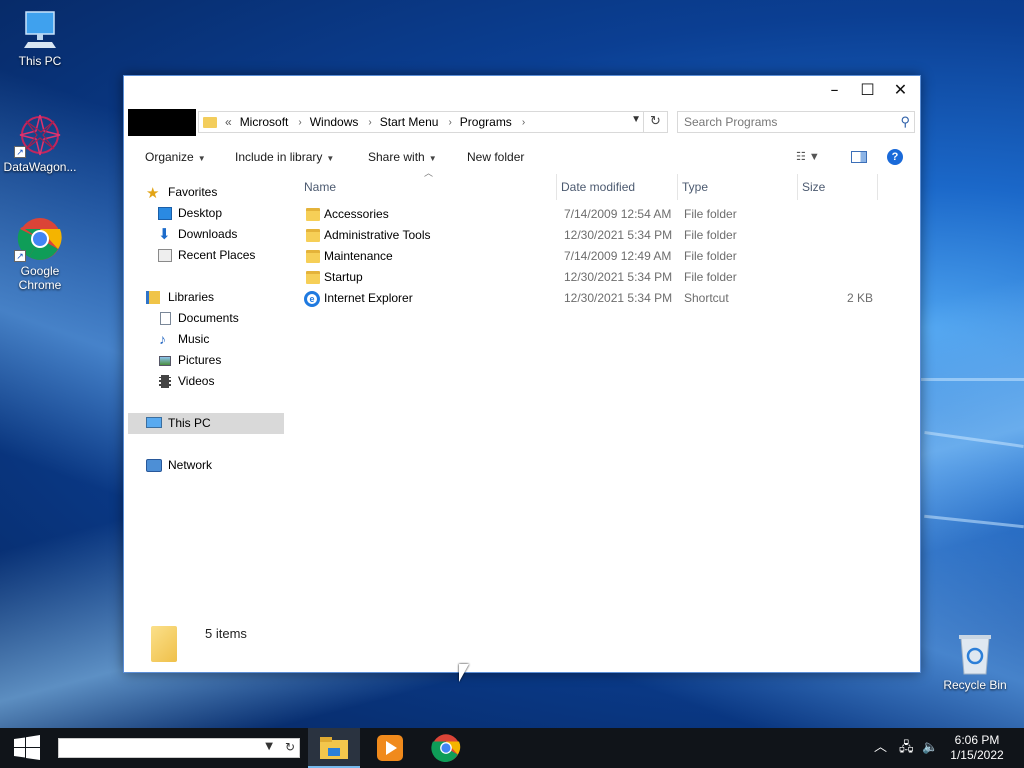 Image resolution: width=1024 pixels, height=768 pixels. Describe the element at coordinates (446, 748) in the screenshot. I see `taskbar-google-chrome` at that location.